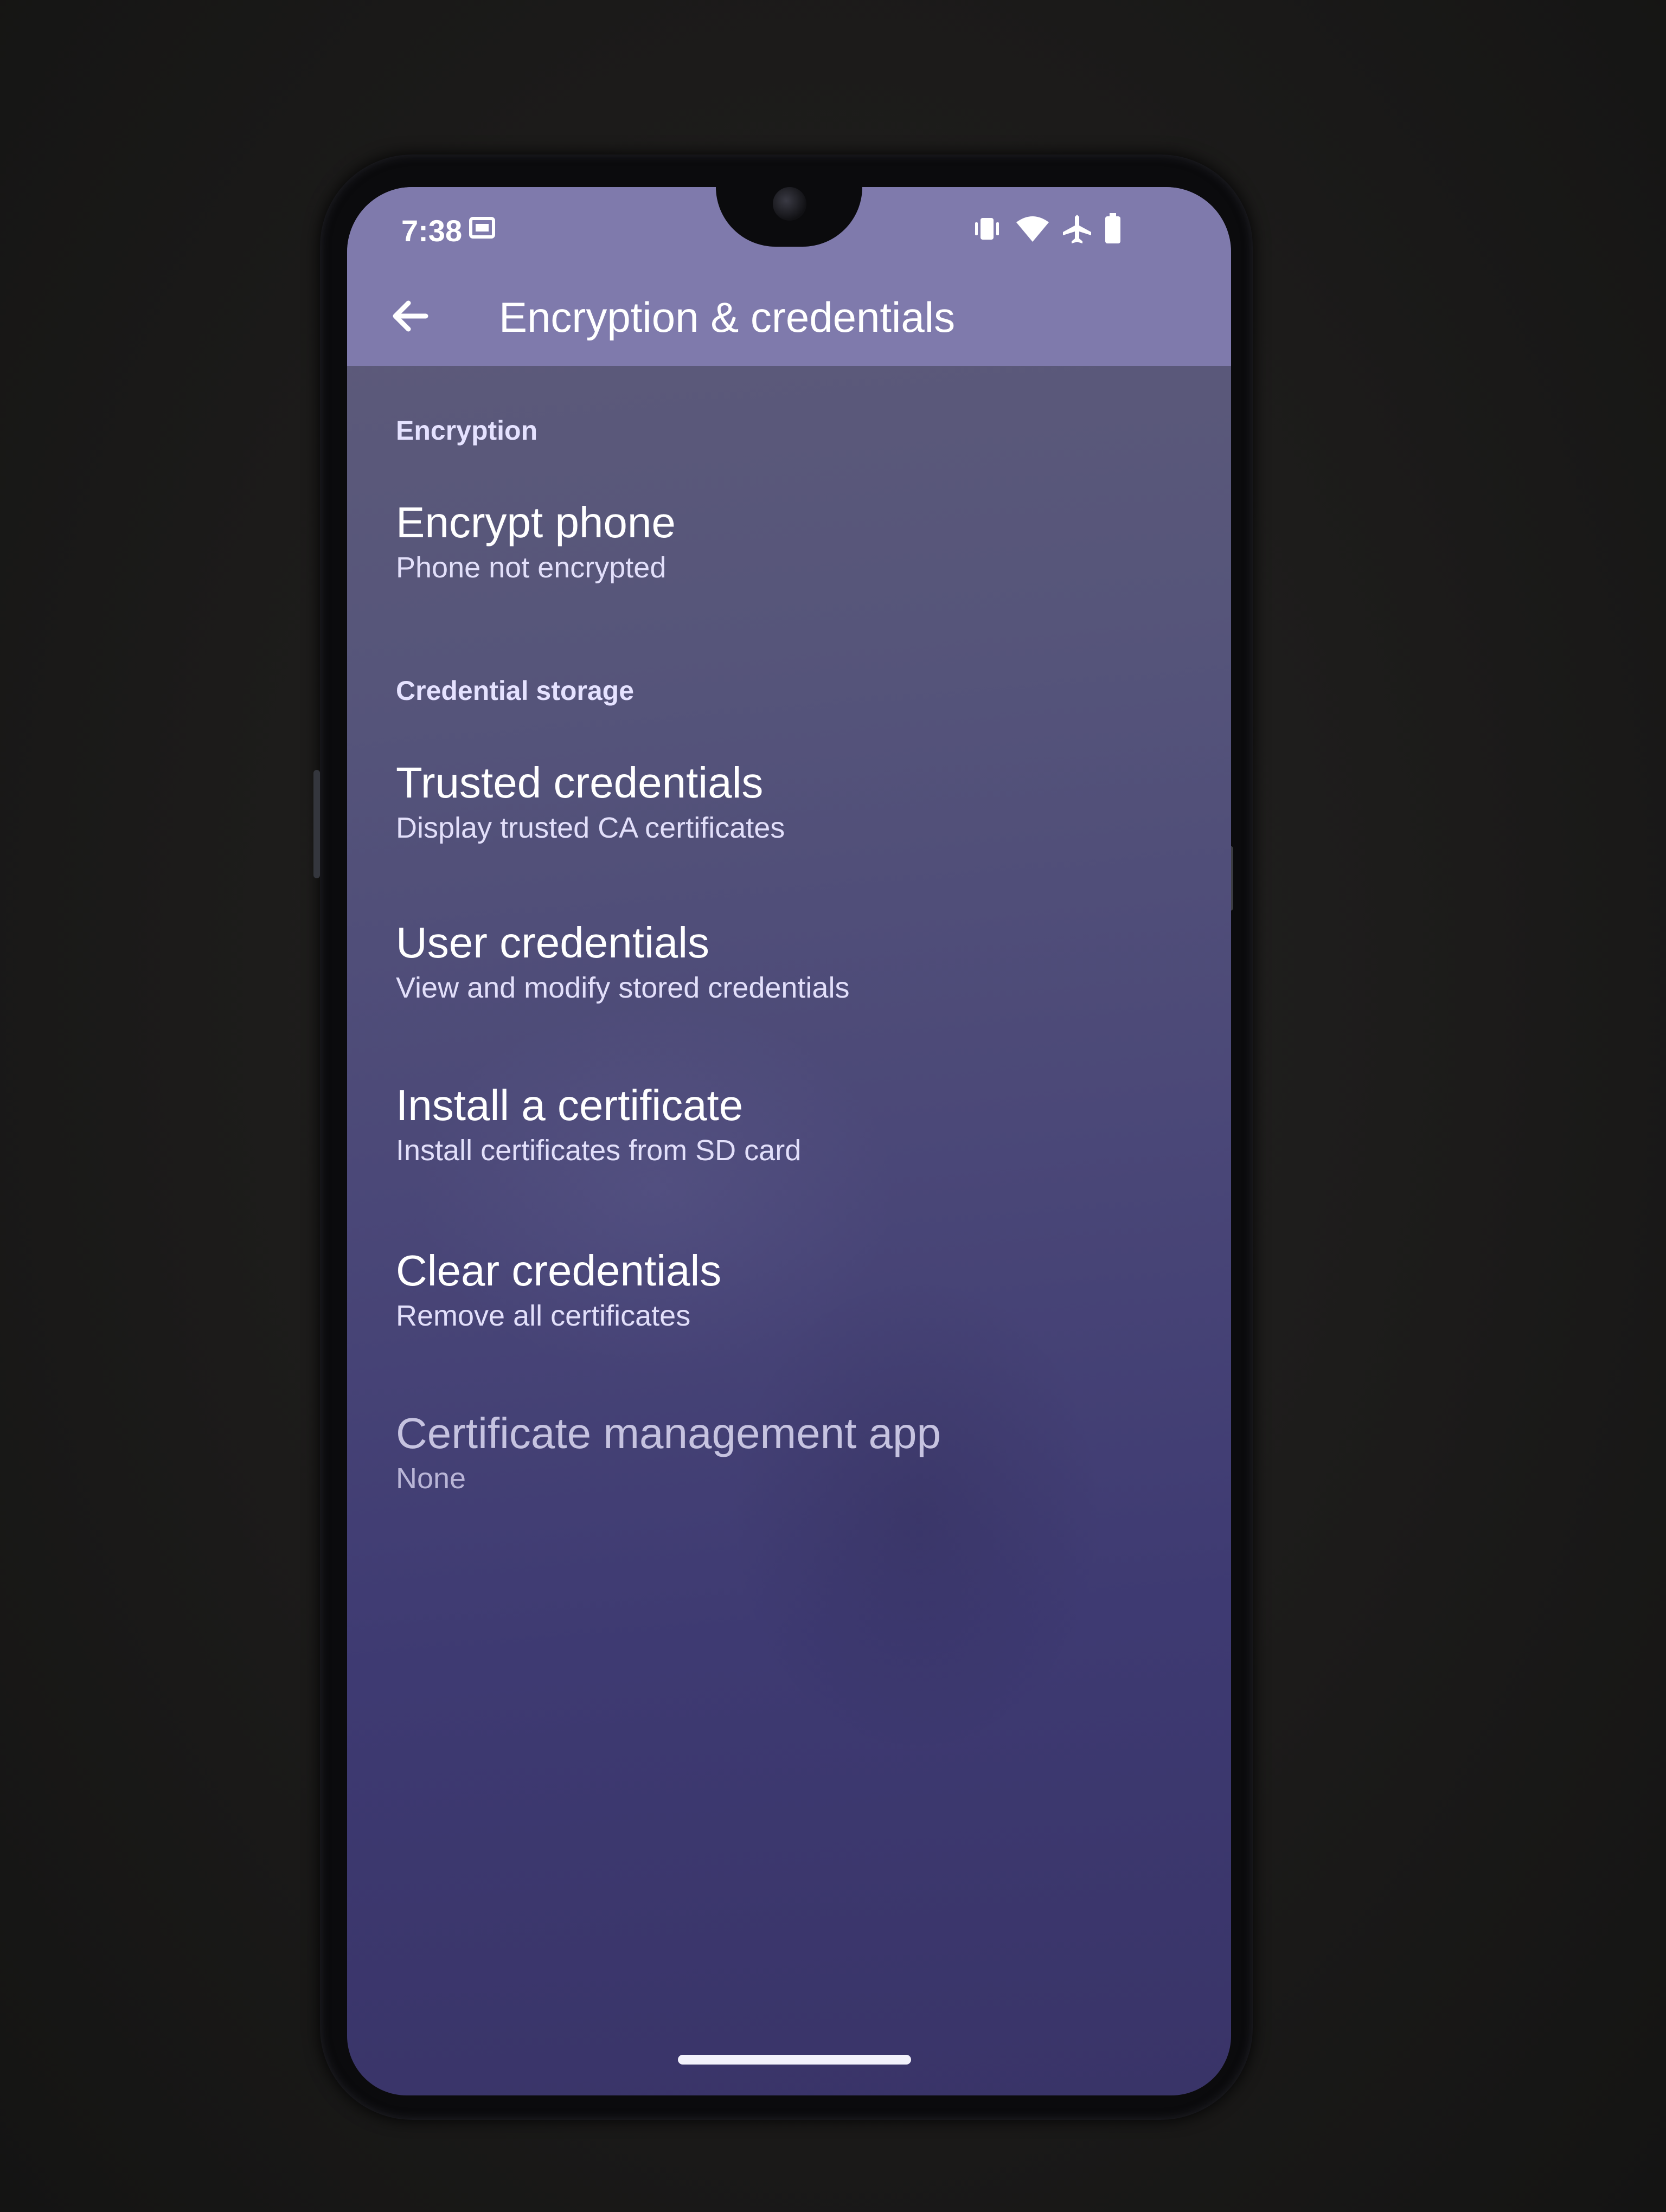 This screenshot has width=1666, height=2212. I want to click on screen-shadow, so click(916, 1515).